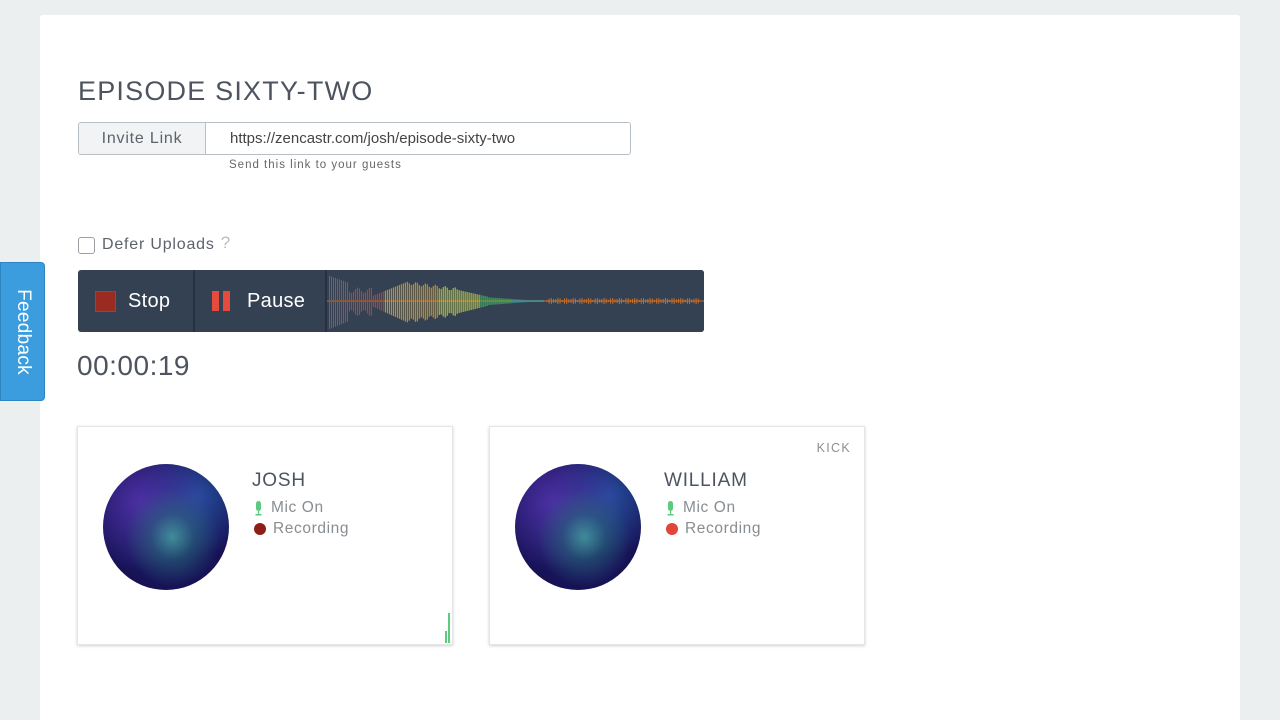 This screenshot has width=1280, height=720. Describe the element at coordinates (447, 628) in the screenshot. I see `audio-level-meter` at that location.